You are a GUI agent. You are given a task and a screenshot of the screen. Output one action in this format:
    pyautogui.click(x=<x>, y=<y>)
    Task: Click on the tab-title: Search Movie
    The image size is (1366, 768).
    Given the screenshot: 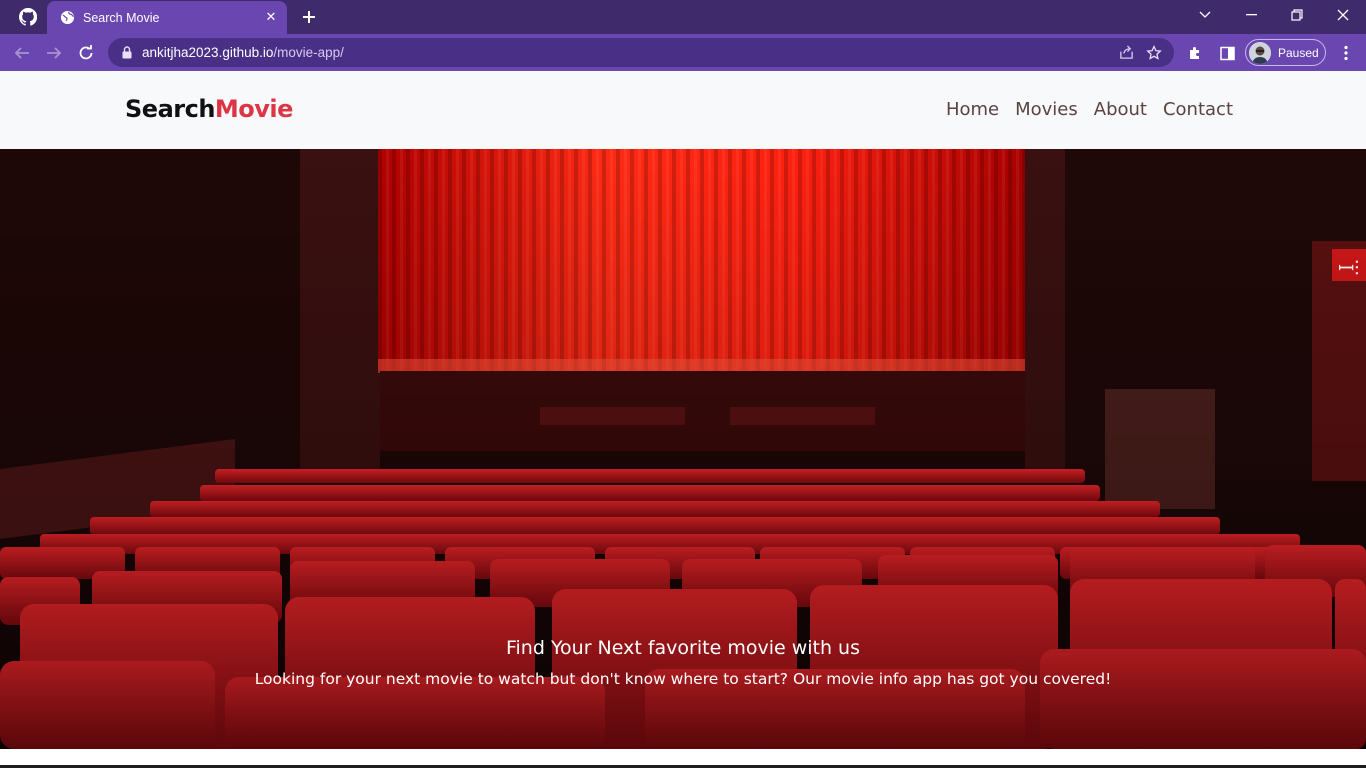 What is the action you would take?
    pyautogui.click(x=121, y=17)
    